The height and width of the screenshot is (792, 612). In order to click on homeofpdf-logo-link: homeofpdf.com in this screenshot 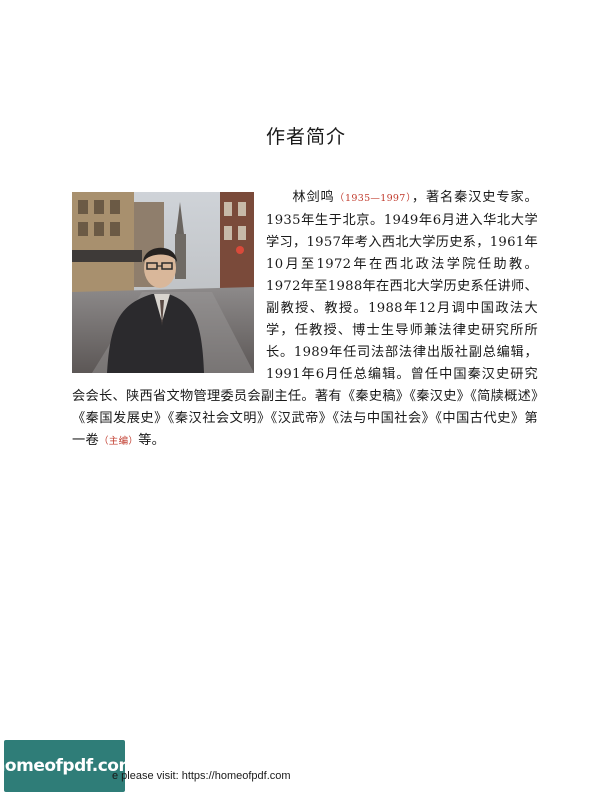, I will do `click(68, 766)`.